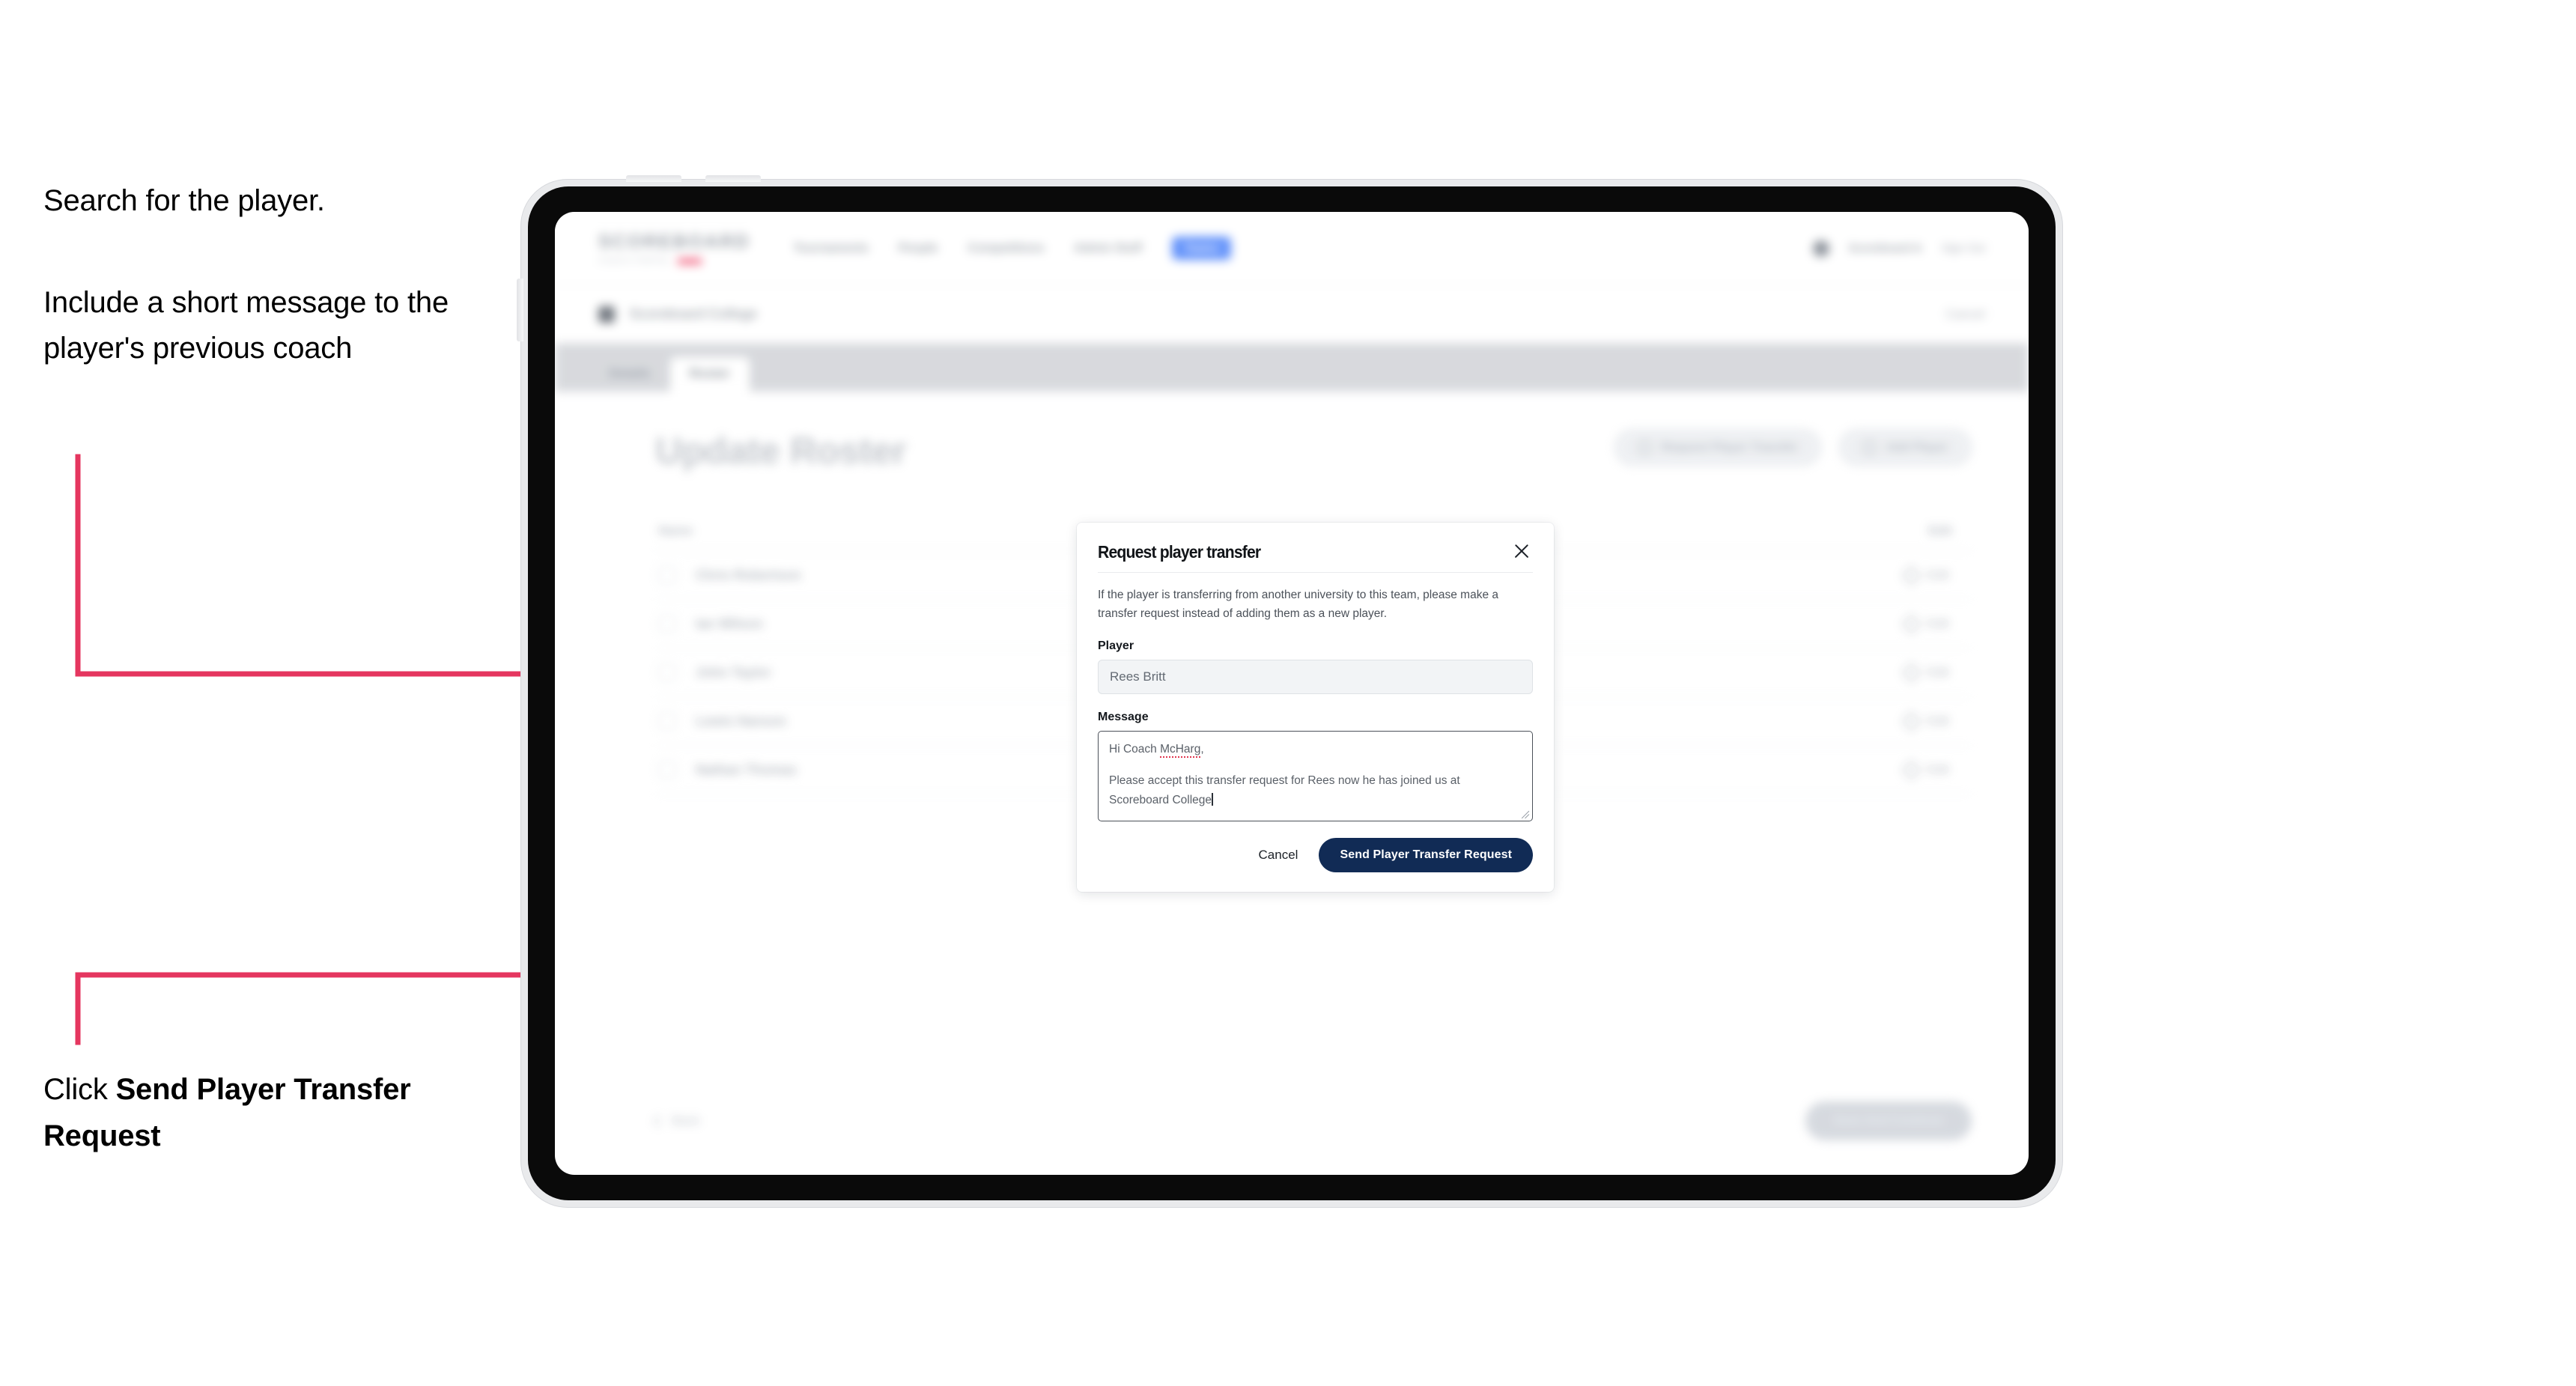 Image resolution: width=2576 pixels, height=1386 pixels. Describe the element at coordinates (653, 178) in the screenshot. I see `volume-up-button` at that location.